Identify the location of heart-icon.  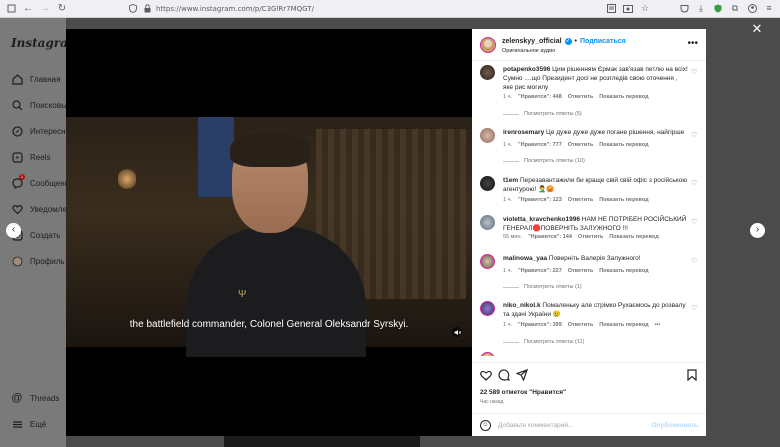
(17, 209).